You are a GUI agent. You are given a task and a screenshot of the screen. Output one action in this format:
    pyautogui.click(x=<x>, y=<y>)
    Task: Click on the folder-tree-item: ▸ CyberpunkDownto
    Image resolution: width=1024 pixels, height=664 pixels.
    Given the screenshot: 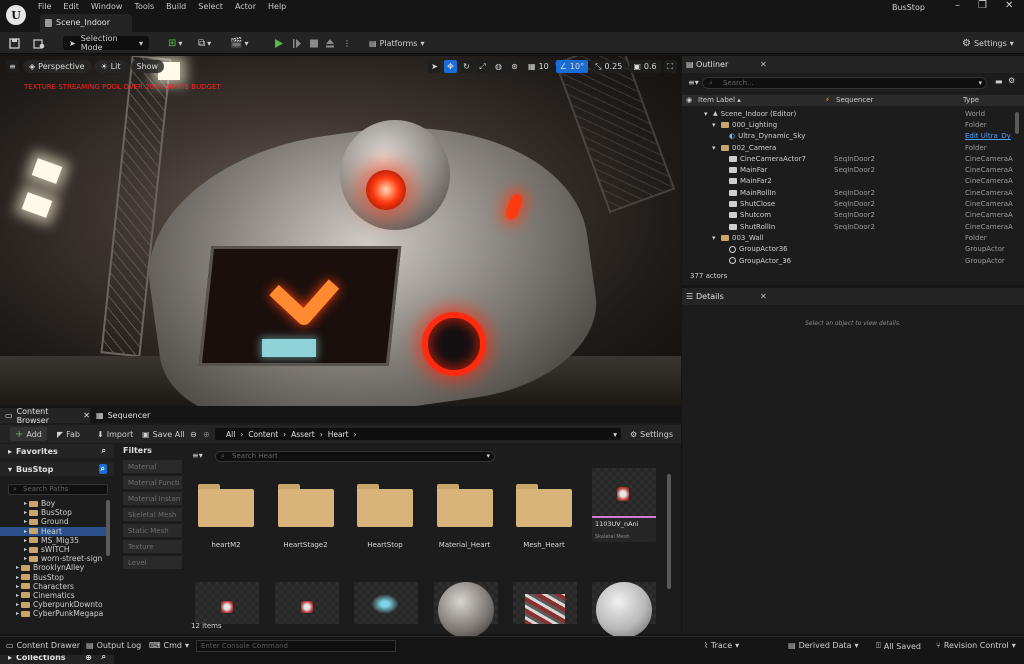 What is the action you would take?
    pyautogui.click(x=53, y=604)
    